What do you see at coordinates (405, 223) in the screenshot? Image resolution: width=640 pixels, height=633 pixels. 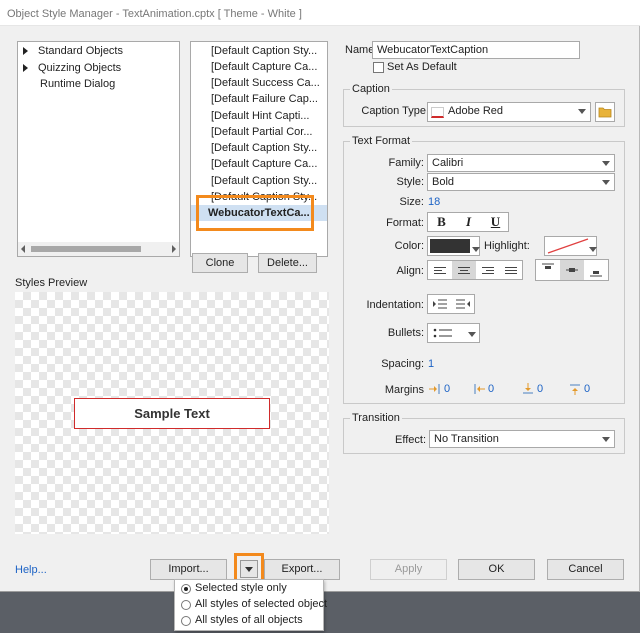 I see `format-label: Format:` at bounding box center [405, 223].